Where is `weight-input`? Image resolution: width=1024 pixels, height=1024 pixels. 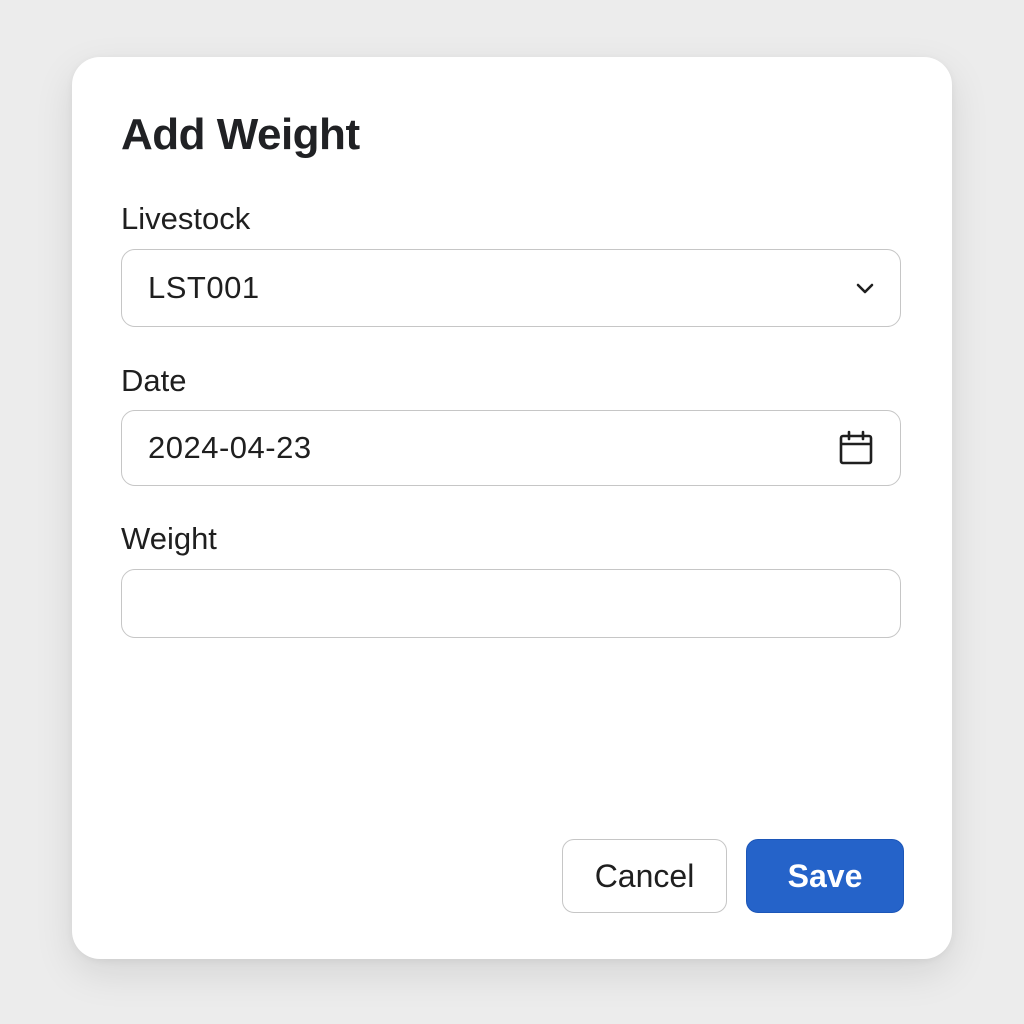 weight-input is located at coordinates (511, 603).